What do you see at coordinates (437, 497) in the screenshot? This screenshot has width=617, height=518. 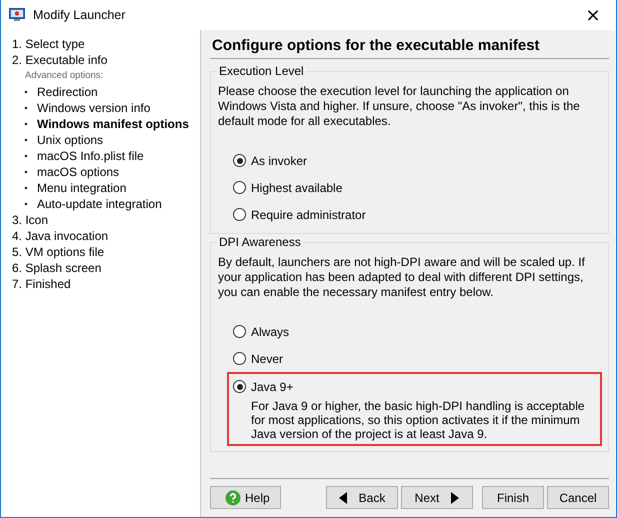 I see `next-button: Next` at bounding box center [437, 497].